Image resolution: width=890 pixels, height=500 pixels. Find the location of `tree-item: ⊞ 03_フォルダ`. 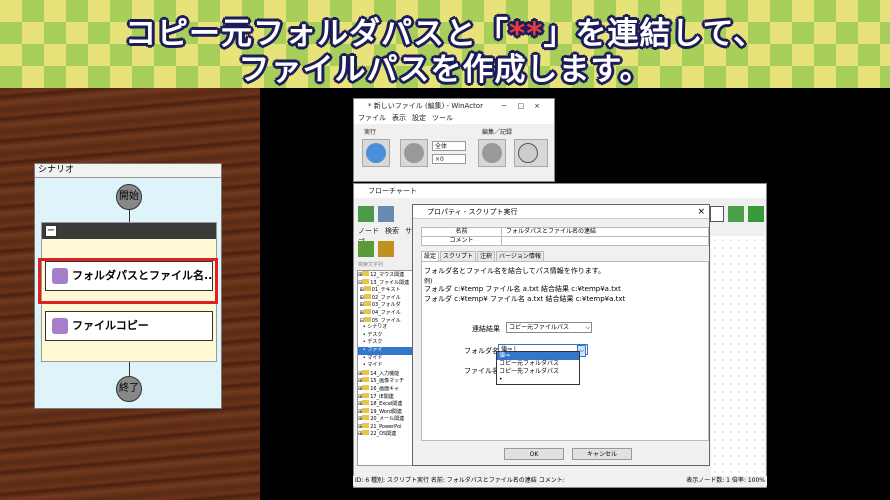

tree-item: ⊞ 03_フォルダ is located at coordinates (385, 305).